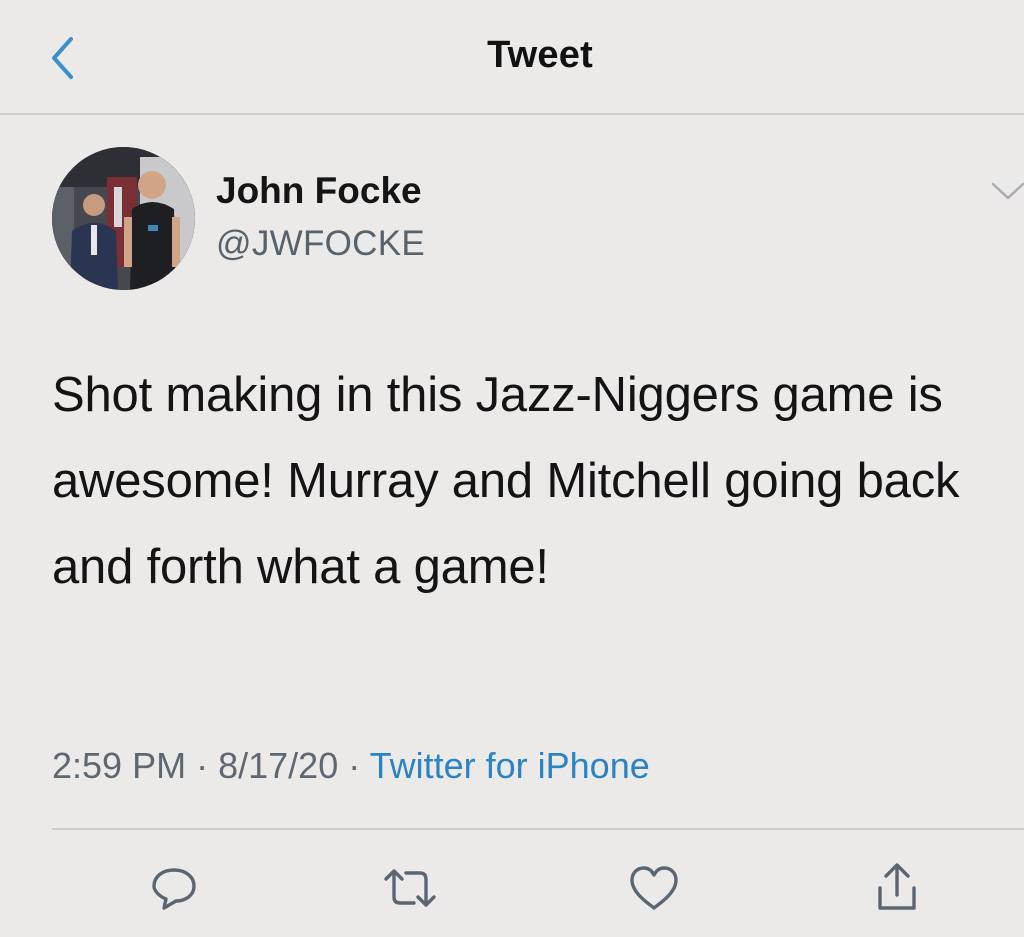  Describe the element at coordinates (319, 191) in the screenshot. I see `author-name: John Focke` at that location.